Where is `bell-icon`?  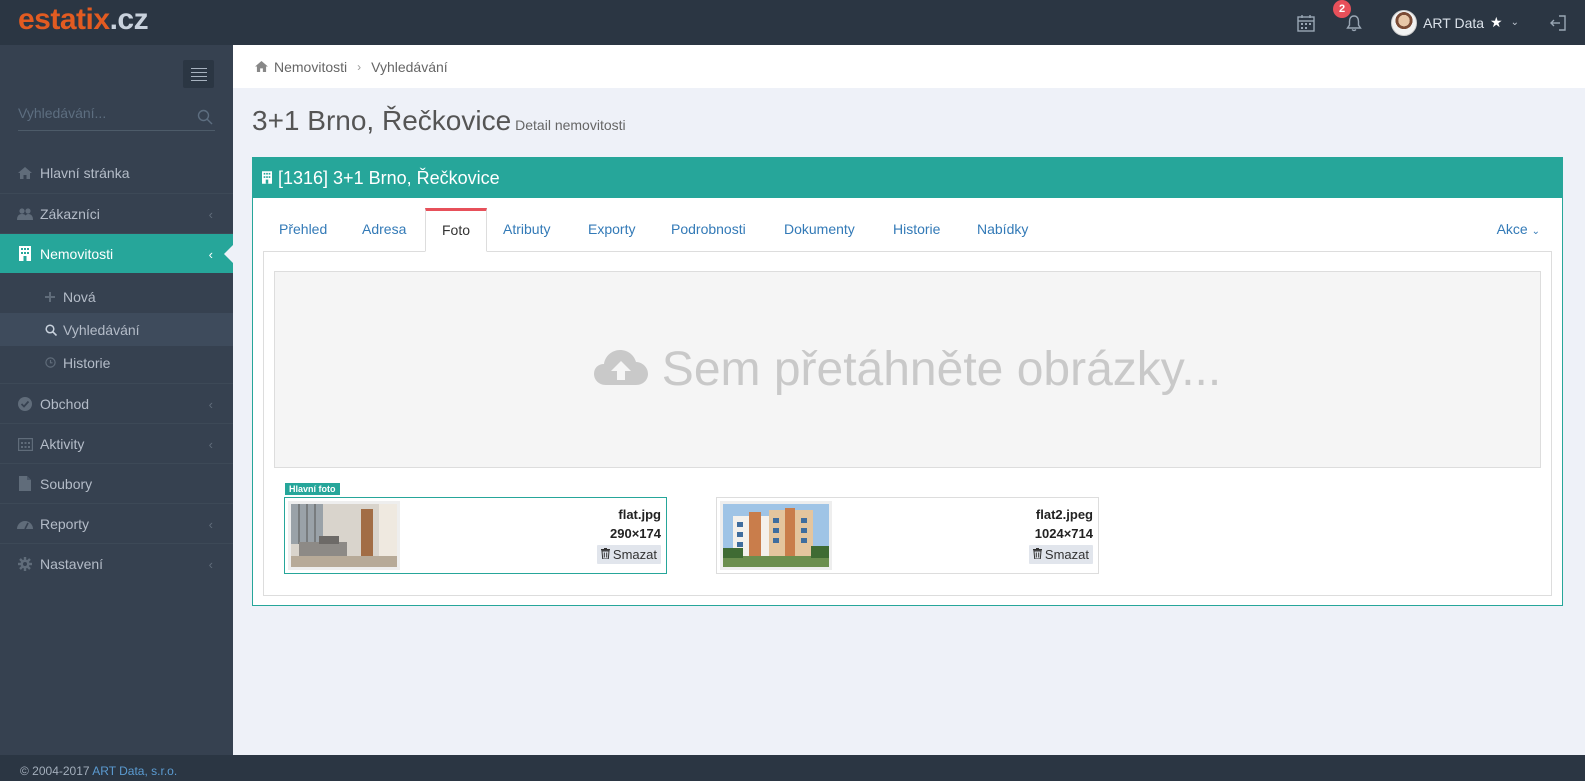 bell-icon is located at coordinates (1354, 22).